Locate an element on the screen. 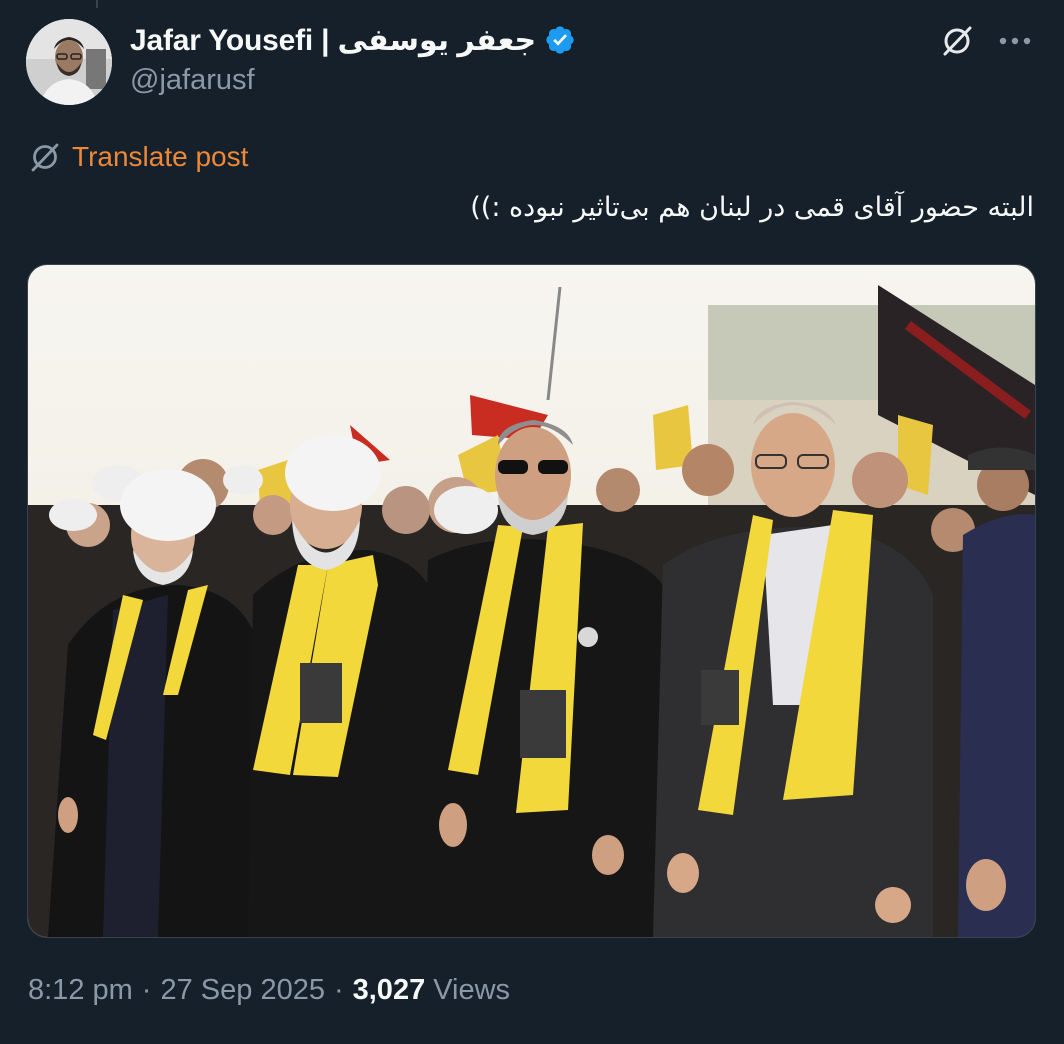 The height and width of the screenshot is (1044, 1064). views-count: 3,027 is located at coordinates (389, 990).